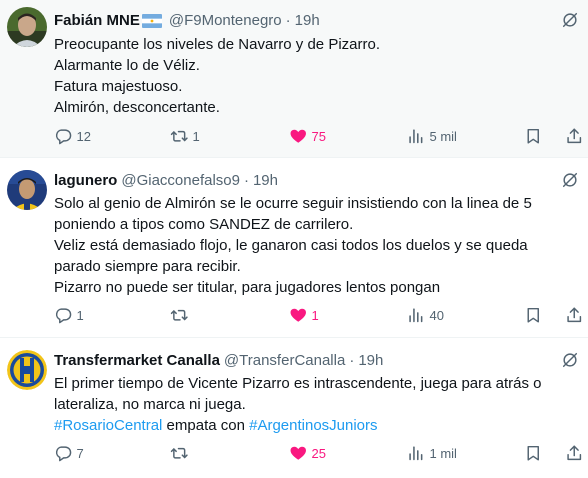 This screenshot has height=478, width=588. I want to click on views-button: 1 mil, so click(432, 453).